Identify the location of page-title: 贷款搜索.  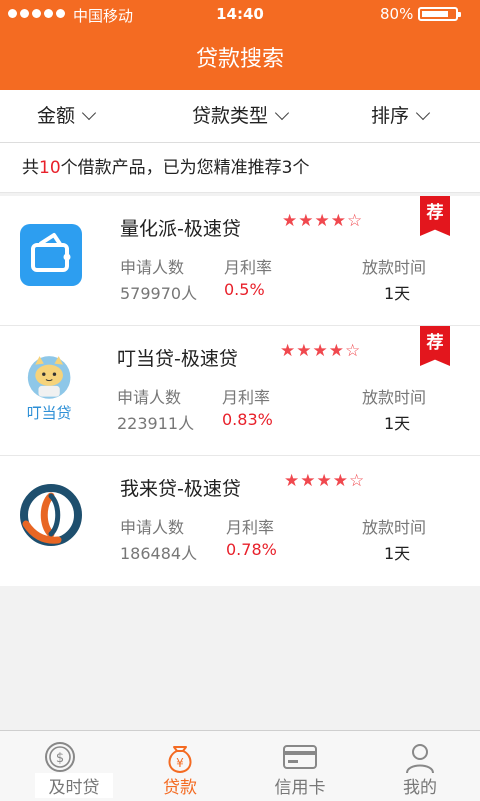
(239, 59).